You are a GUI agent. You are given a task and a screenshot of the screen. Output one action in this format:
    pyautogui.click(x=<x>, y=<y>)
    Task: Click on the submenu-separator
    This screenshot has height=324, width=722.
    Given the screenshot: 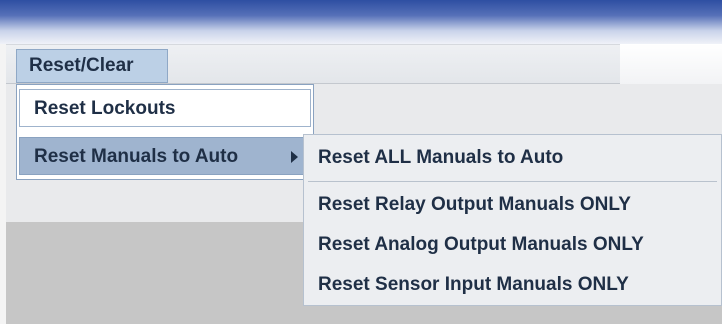 What is the action you would take?
    pyautogui.click(x=512, y=181)
    